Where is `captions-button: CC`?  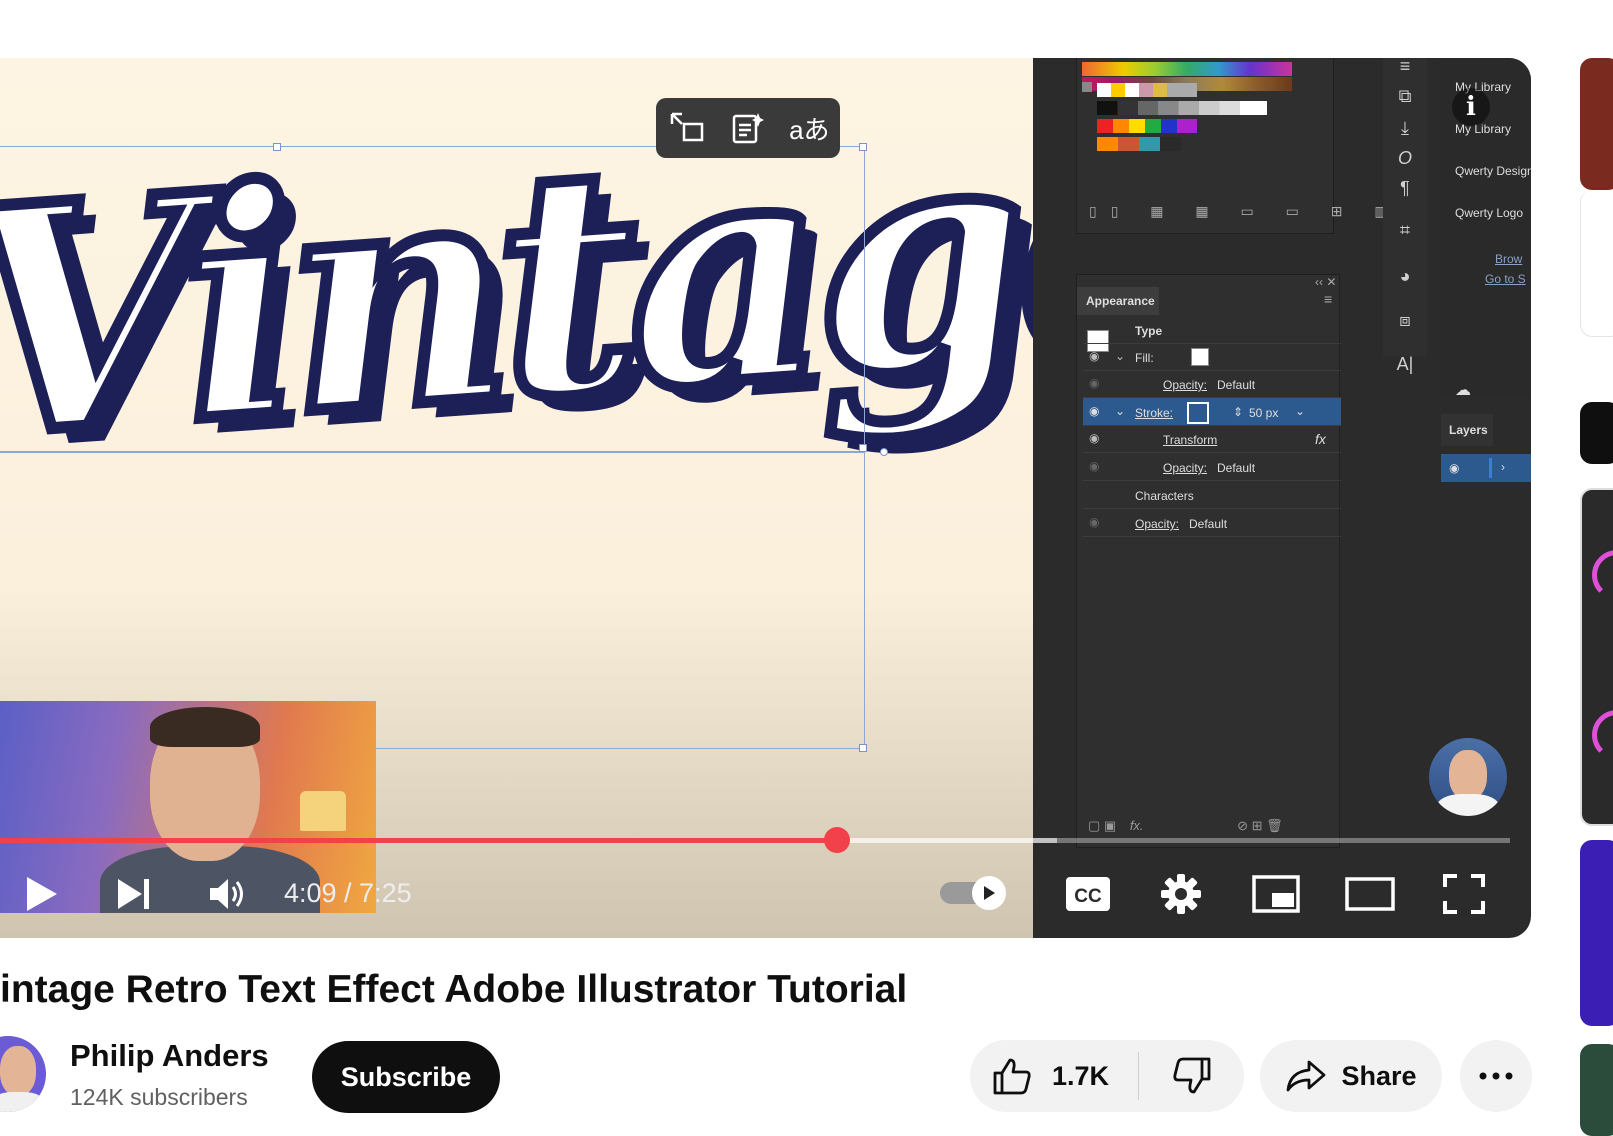 captions-button: CC is located at coordinates (1088, 894).